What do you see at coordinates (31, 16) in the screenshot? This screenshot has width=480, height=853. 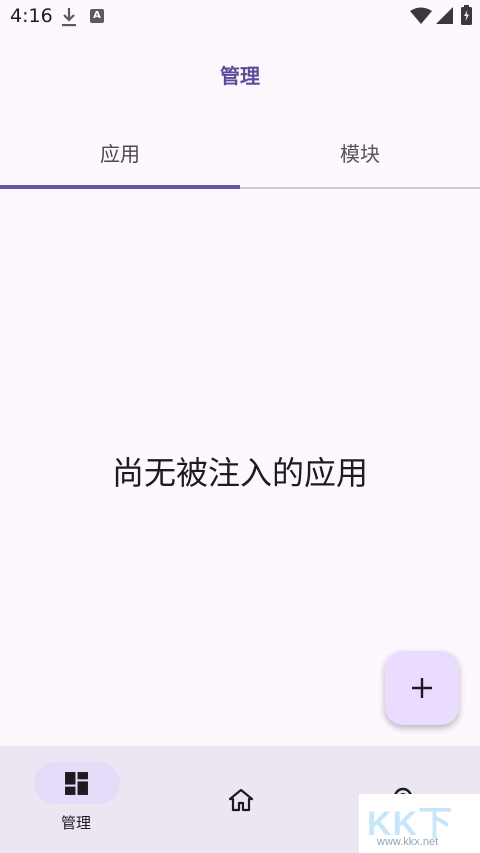 I see `status-time: 4:16` at bounding box center [31, 16].